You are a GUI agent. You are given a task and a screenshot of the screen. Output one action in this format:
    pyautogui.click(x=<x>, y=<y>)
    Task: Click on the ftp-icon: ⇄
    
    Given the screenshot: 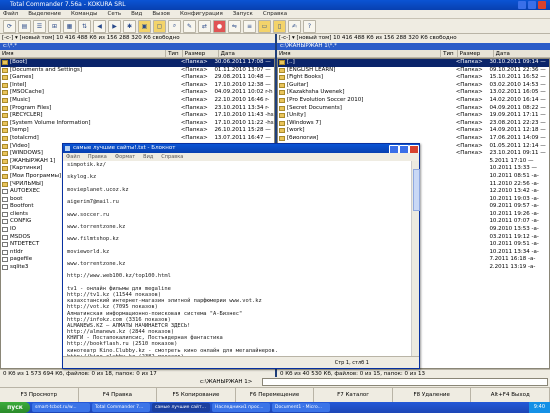 What is the action you would take?
    pyautogui.click(x=204, y=26)
    